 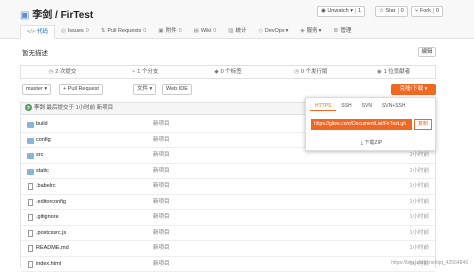 What do you see at coordinates (177, 89) in the screenshot?
I see `web-ide-button: Web IDE` at bounding box center [177, 89].